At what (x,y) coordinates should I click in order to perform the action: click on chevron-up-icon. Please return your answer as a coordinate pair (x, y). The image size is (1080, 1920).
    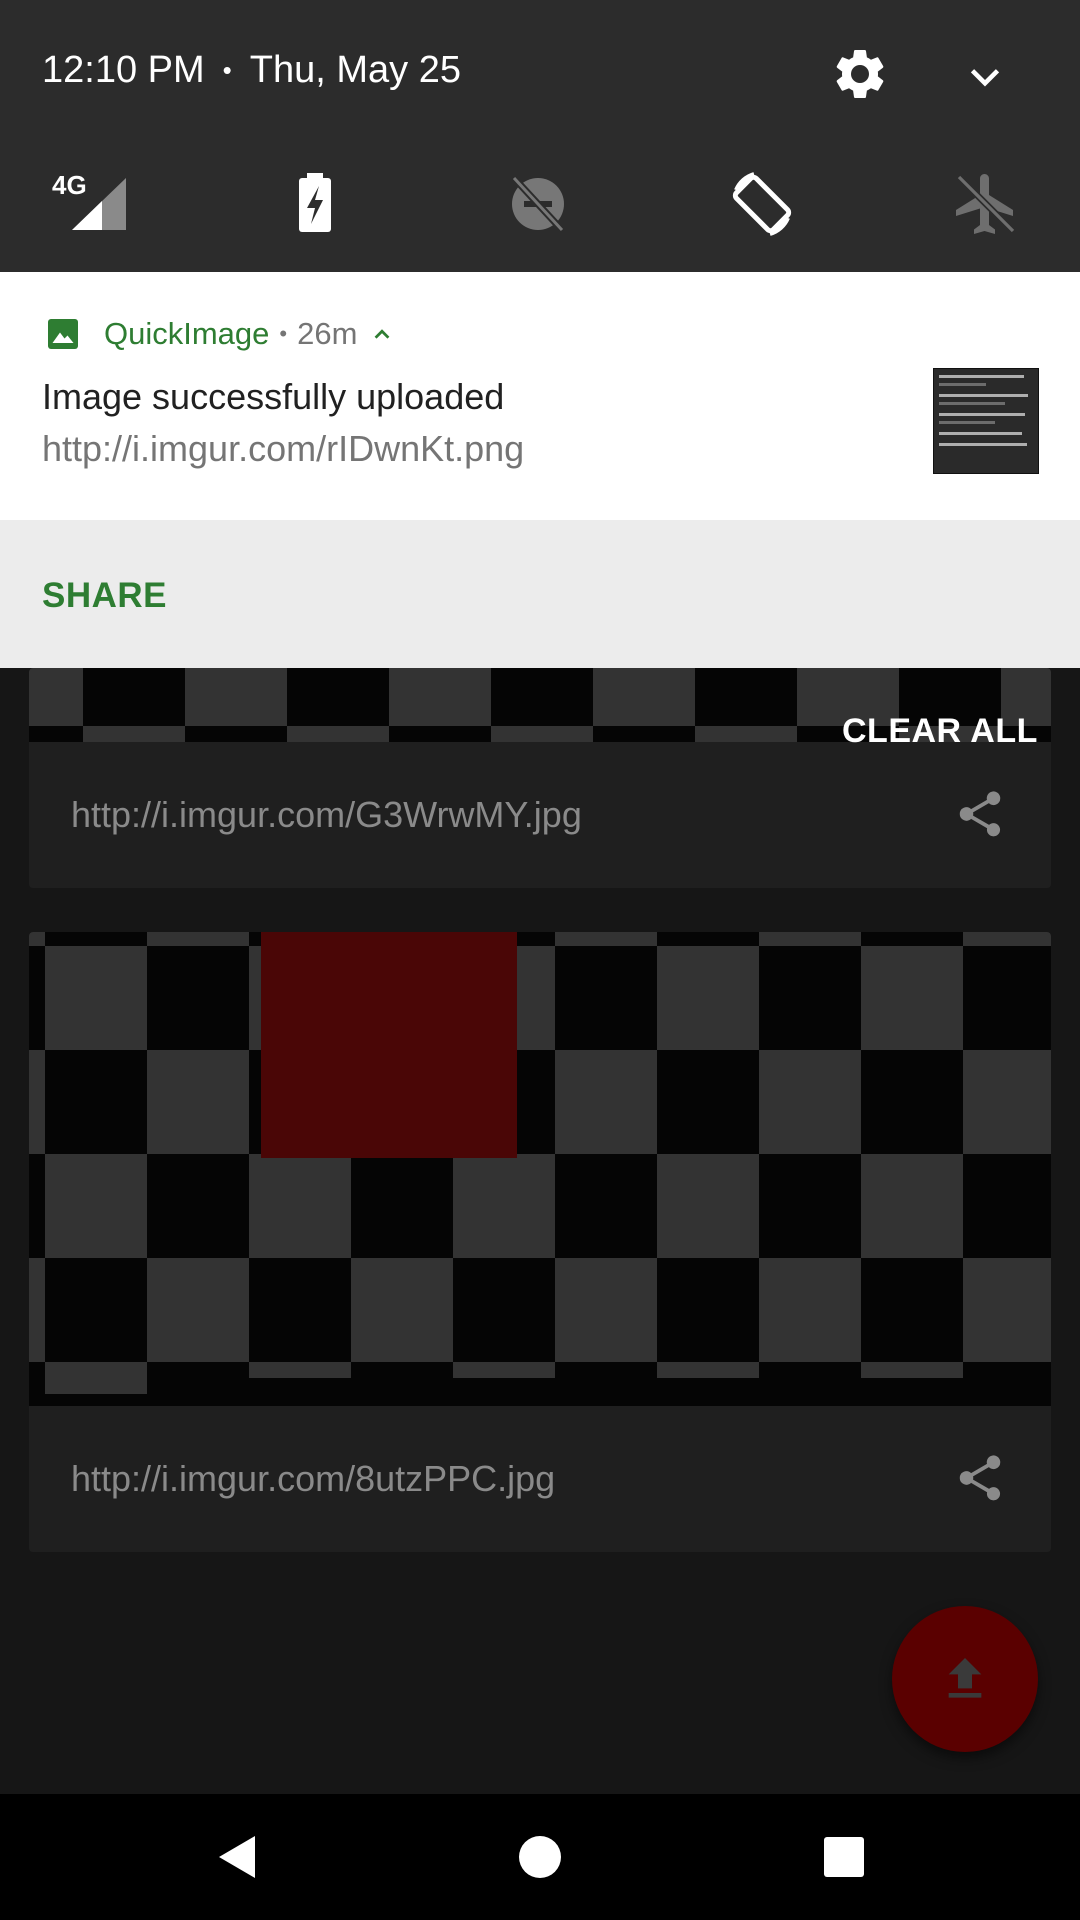
    Looking at the image, I should click on (382, 334).